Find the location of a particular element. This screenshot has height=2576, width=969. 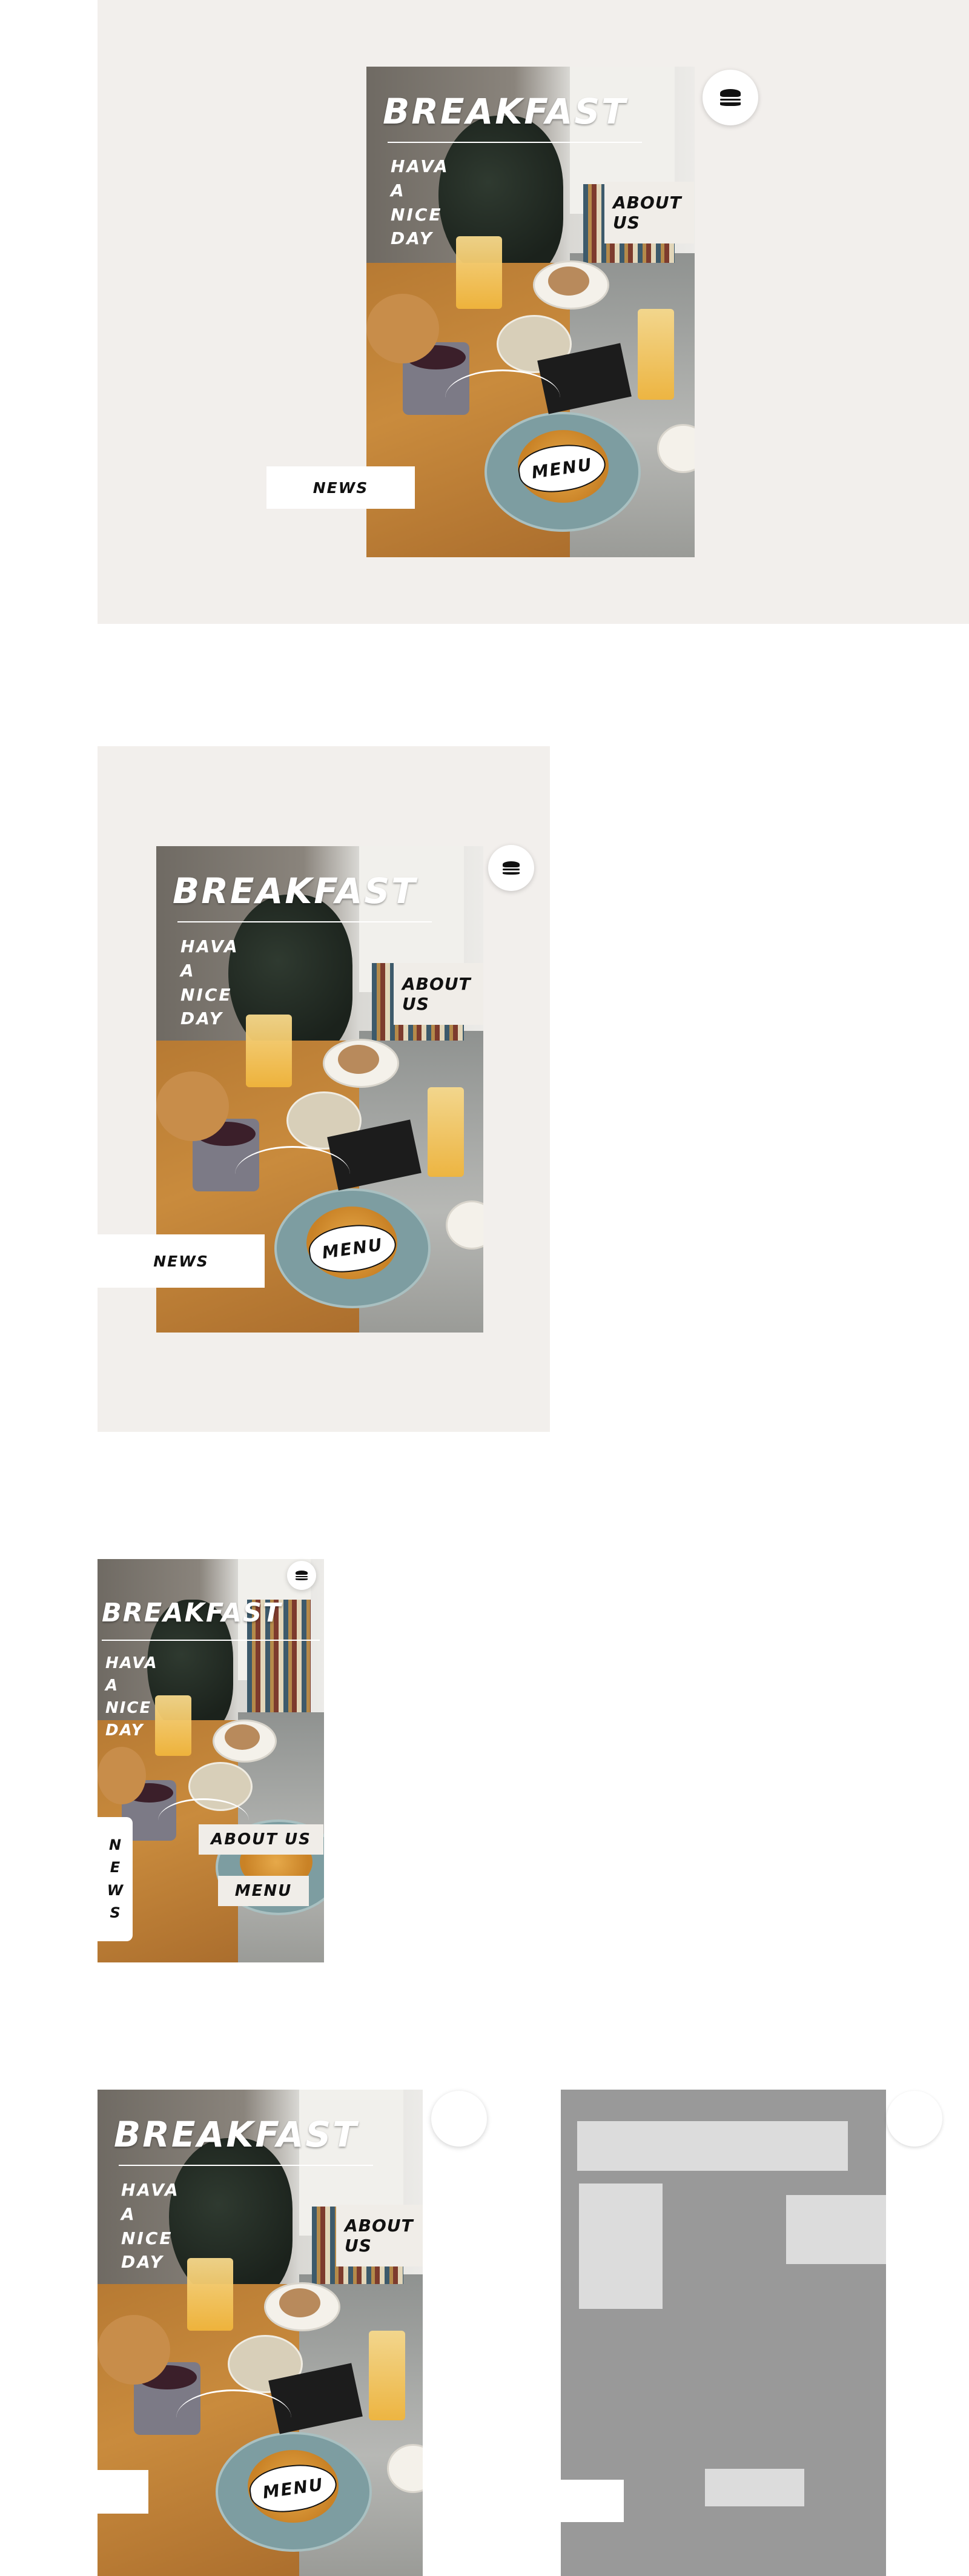

wireframe-menu-block is located at coordinates (754, 2487).